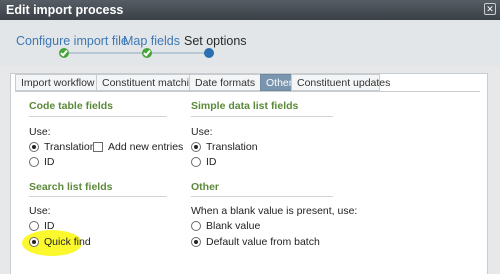 The width and height of the screenshot is (500, 274). What do you see at coordinates (56, 82) in the screenshot?
I see `tab-import-workflow: Import workflow` at bounding box center [56, 82].